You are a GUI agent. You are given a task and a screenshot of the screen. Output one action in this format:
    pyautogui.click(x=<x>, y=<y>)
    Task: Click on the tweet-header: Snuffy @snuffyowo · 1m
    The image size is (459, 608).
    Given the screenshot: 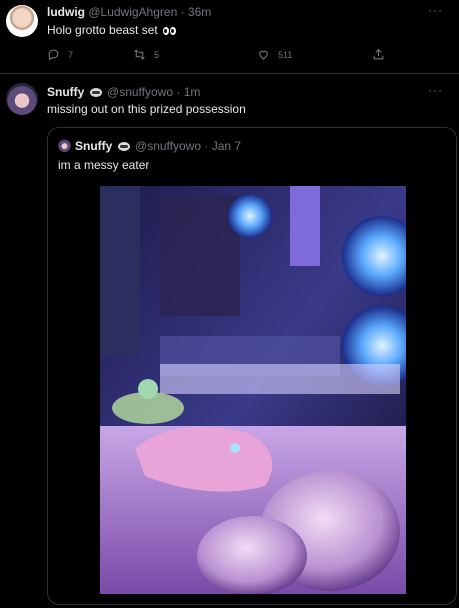 What is the action you would take?
    pyautogui.click(x=123, y=92)
    